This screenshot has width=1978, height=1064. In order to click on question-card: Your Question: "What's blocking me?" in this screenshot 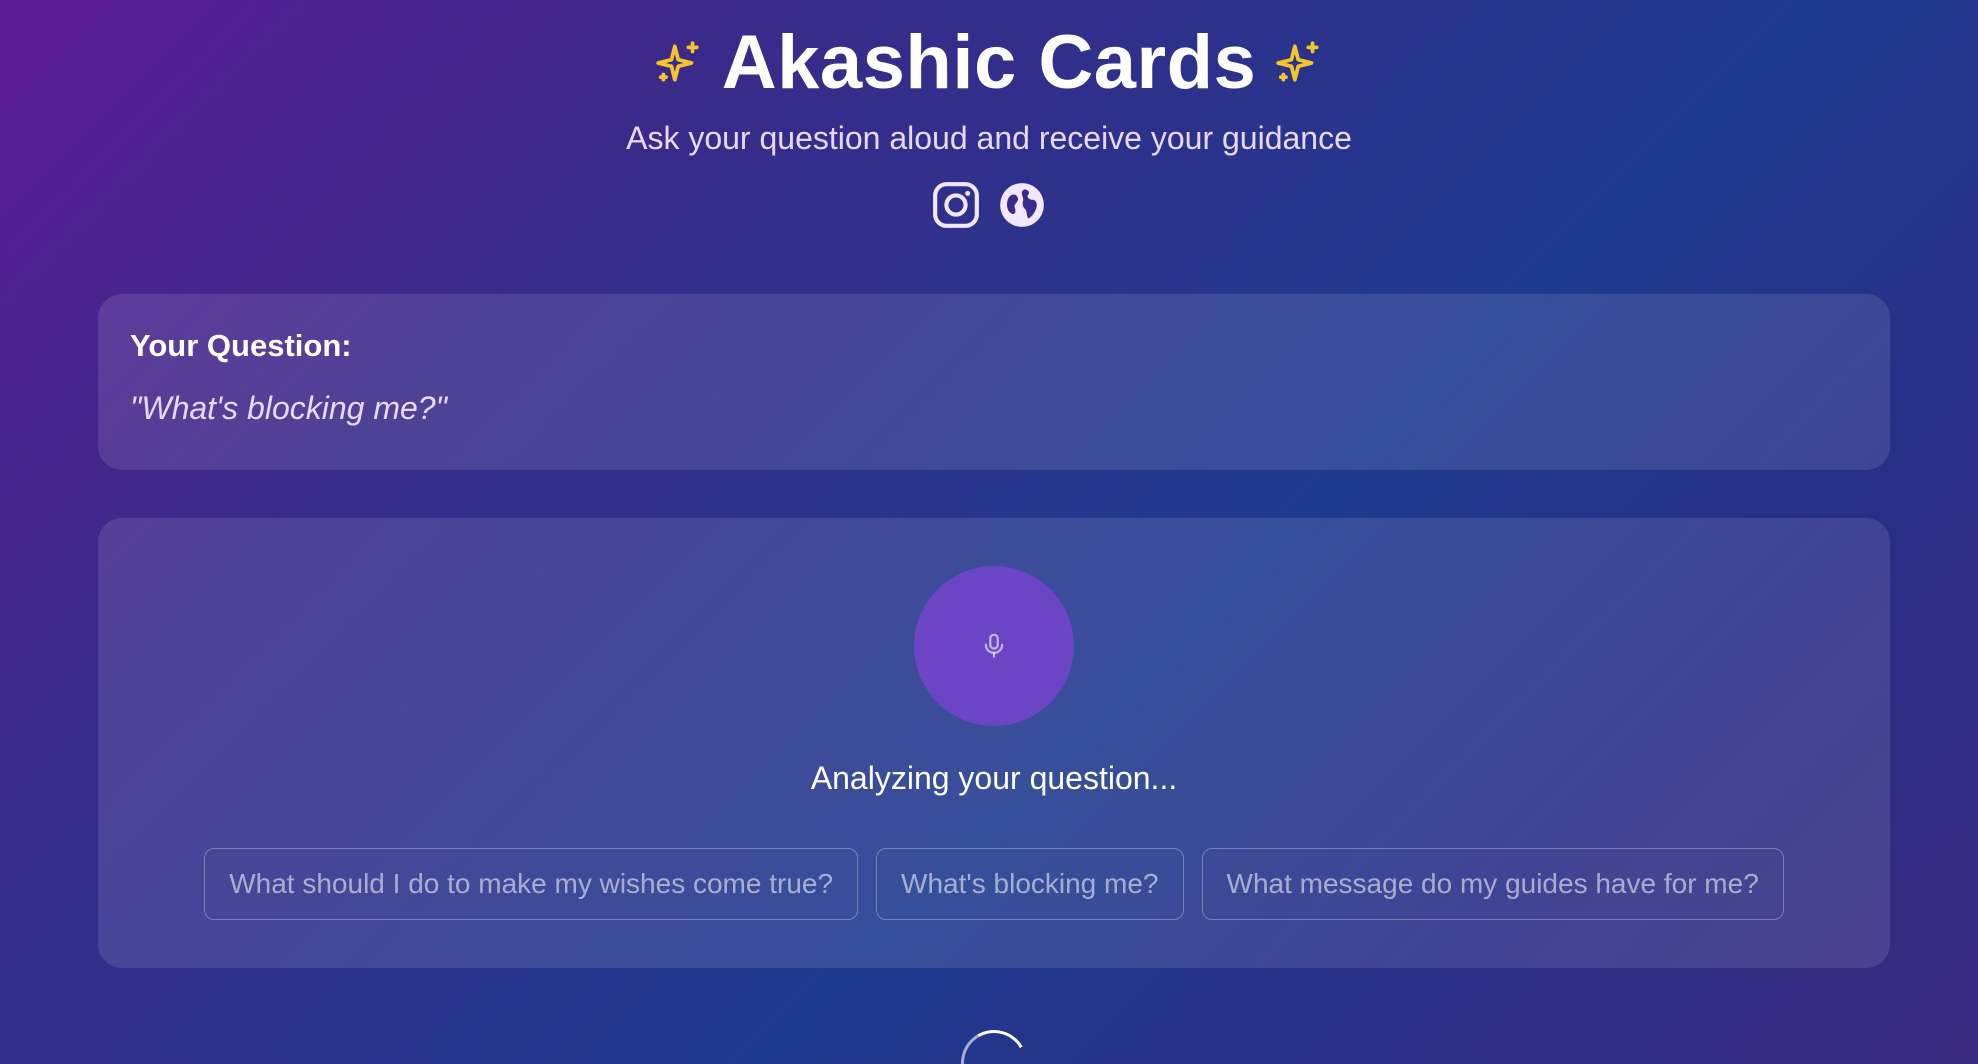, I will do `click(994, 382)`.